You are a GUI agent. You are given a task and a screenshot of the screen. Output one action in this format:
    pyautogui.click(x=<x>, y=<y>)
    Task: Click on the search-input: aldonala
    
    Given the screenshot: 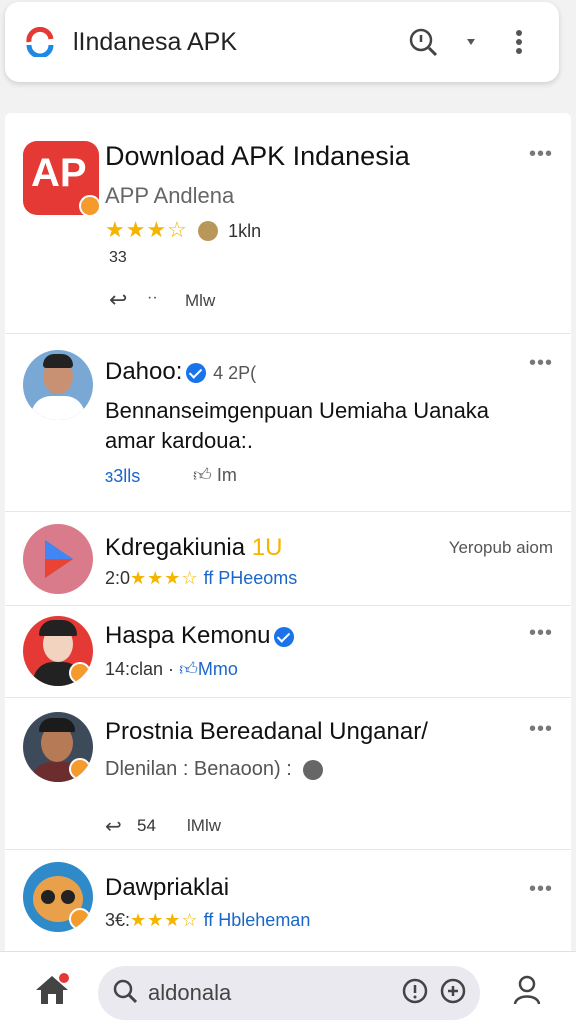 What is the action you would take?
    pyautogui.click(x=275, y=993)
    